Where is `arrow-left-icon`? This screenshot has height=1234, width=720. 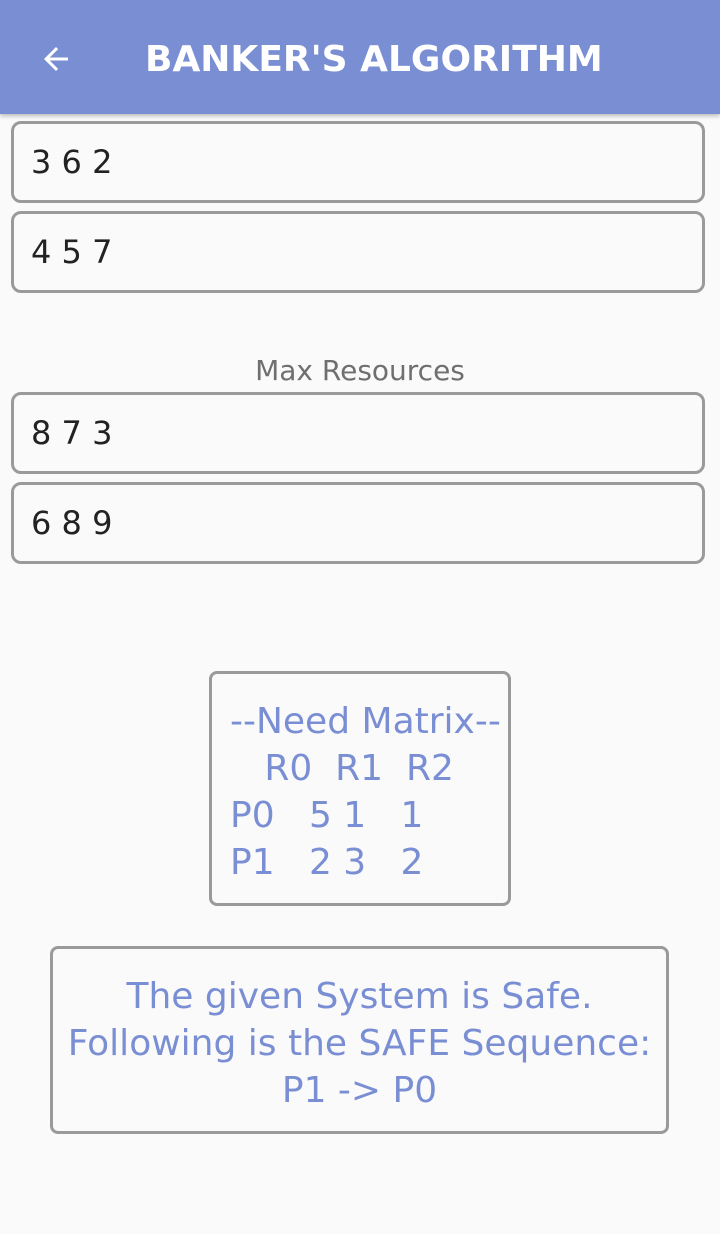
arrow-left-icon is located at coordinates (56, 59).